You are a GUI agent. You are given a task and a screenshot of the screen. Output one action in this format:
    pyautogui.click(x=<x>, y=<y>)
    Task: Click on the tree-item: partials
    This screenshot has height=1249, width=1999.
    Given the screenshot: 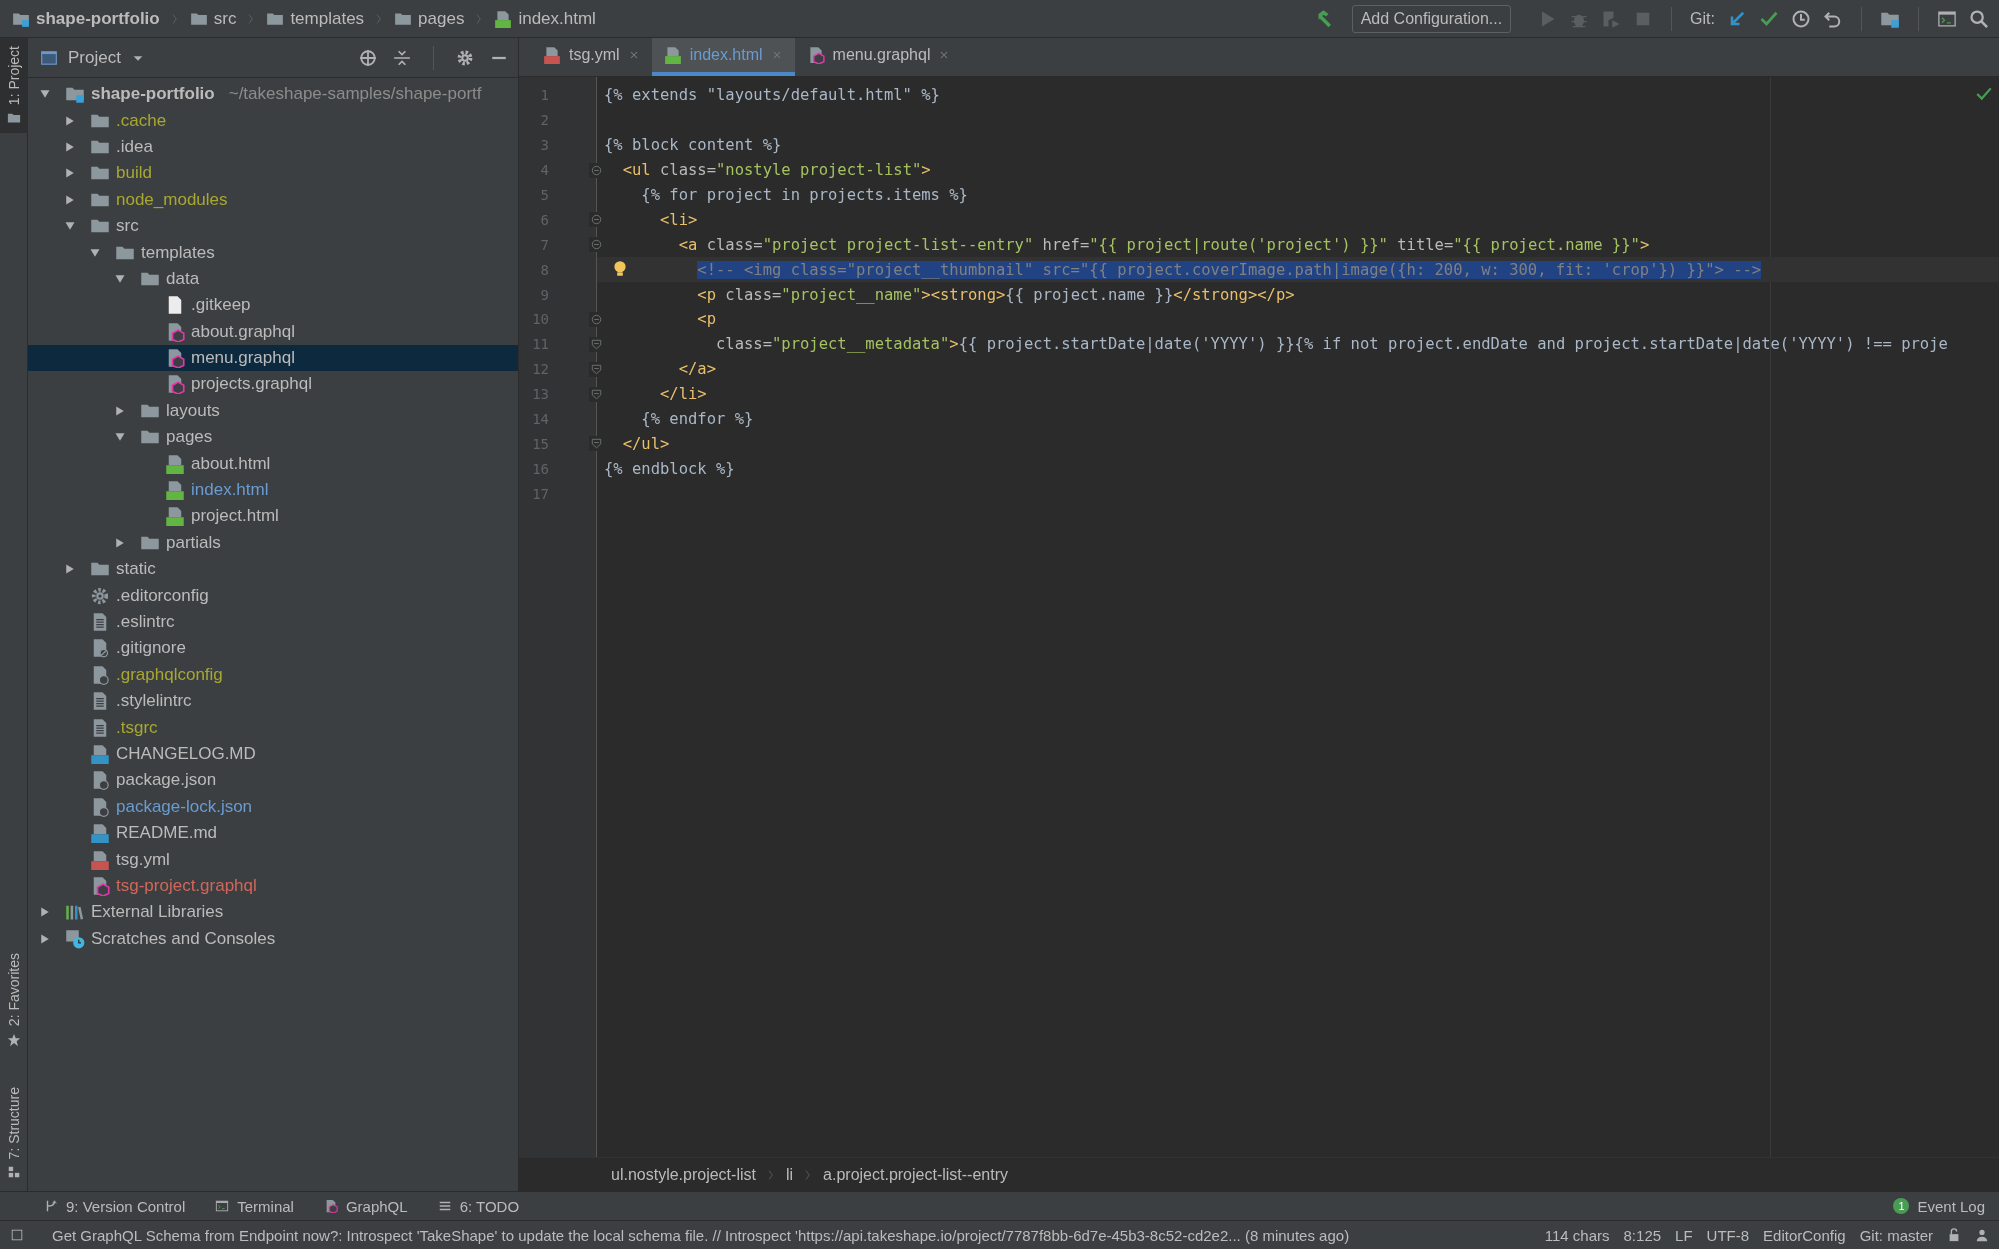 What is the action you would take?
    pyautogui.click(x=273, y=543)
    